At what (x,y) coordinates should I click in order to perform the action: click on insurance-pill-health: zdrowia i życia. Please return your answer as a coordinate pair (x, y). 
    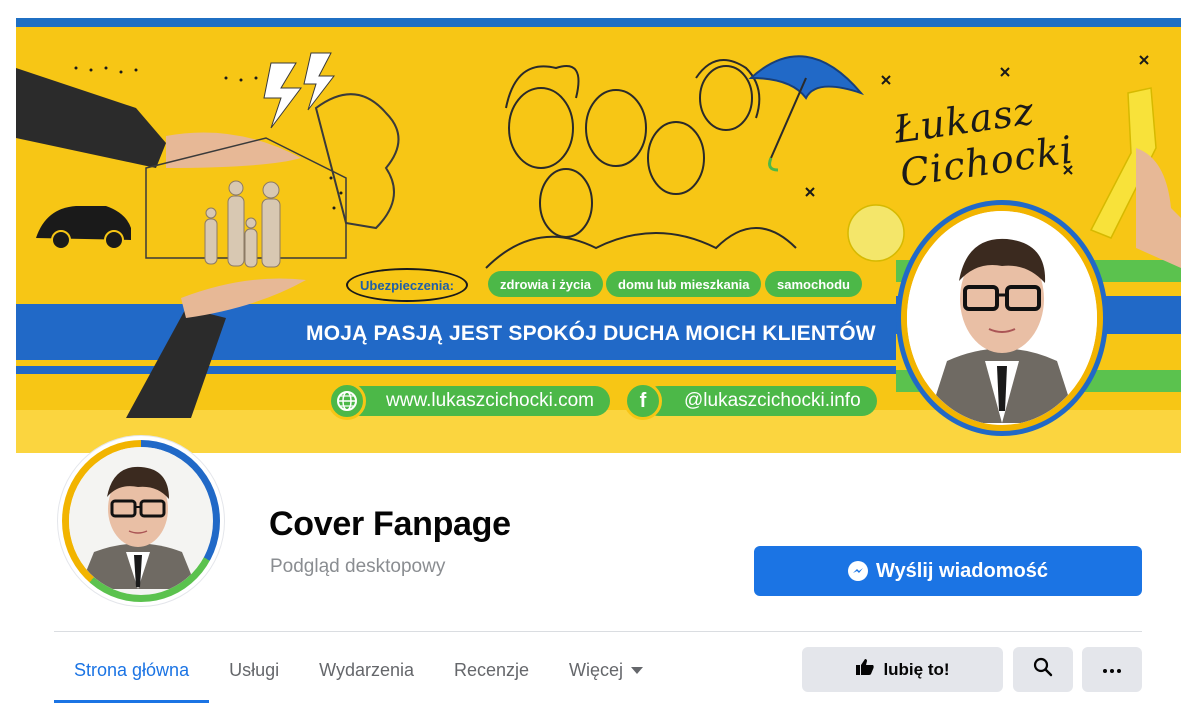
    Looking at the image, I should click on (546, 284).